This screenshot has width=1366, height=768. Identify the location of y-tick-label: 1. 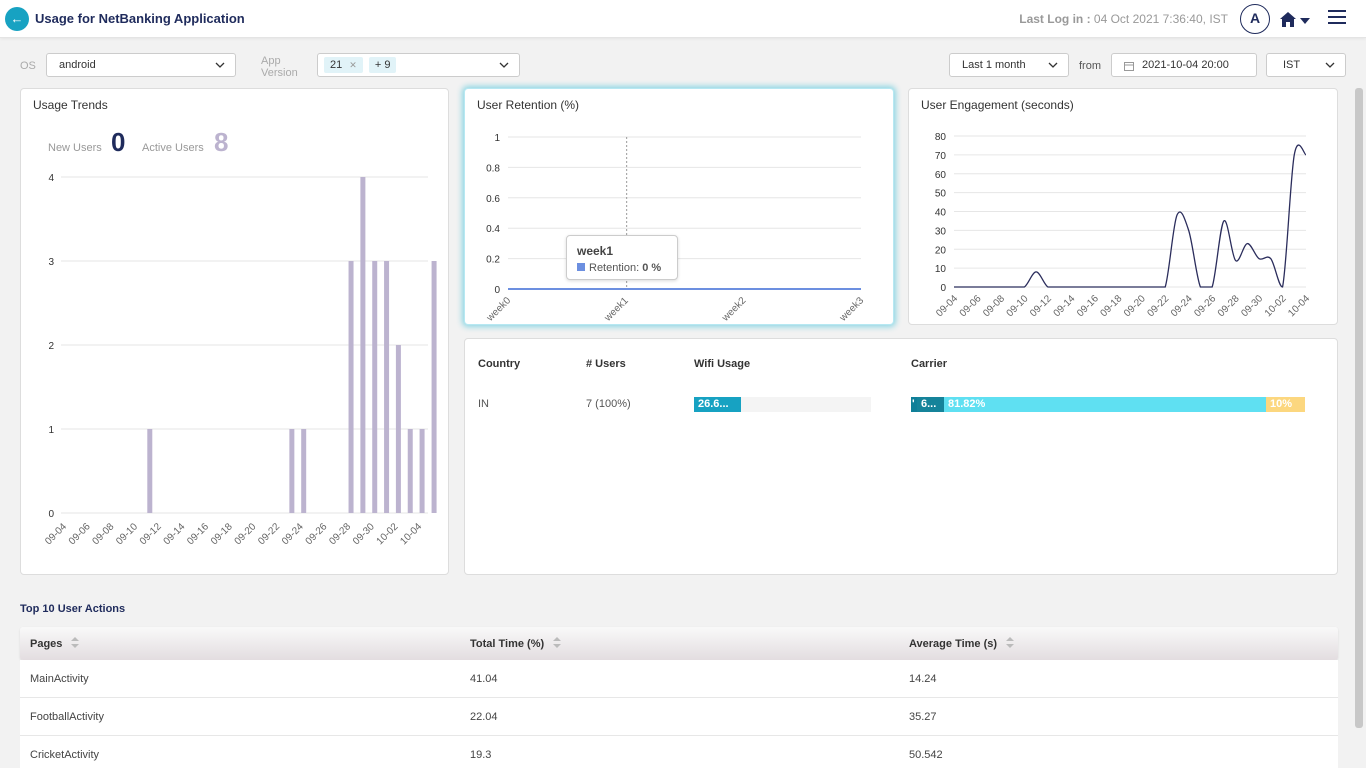
(497, 138).